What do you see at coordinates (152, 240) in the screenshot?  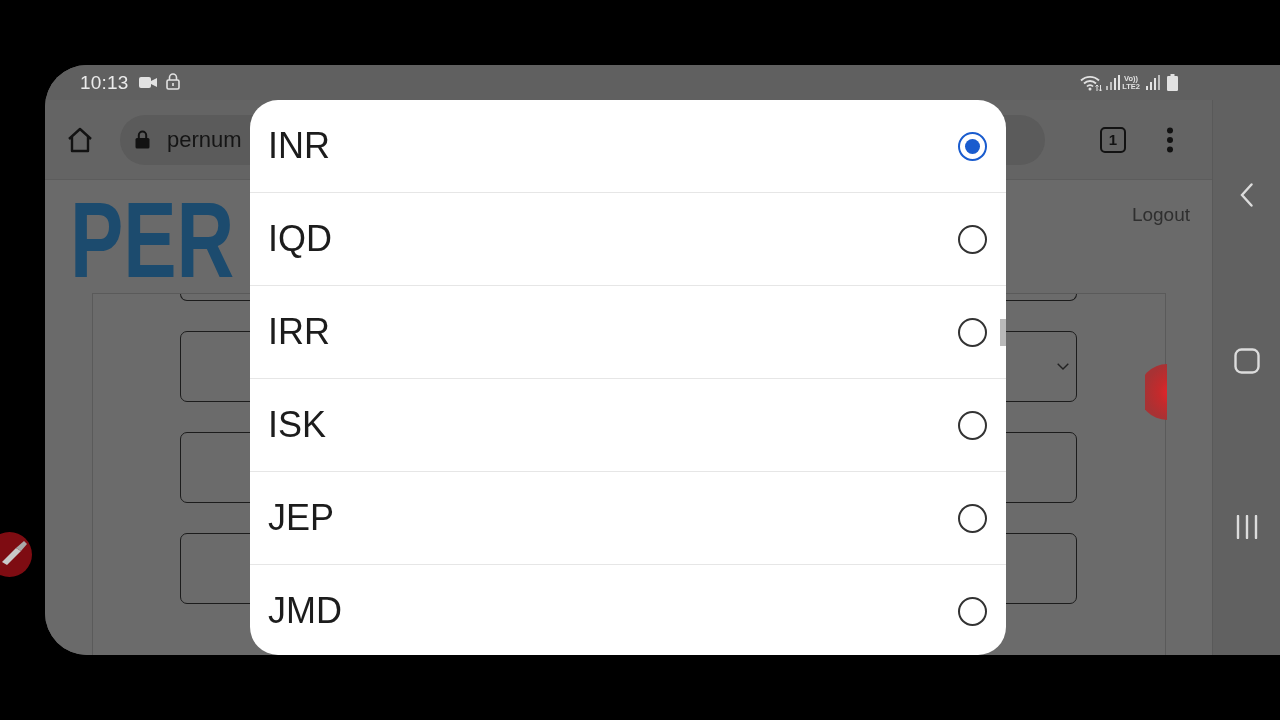 I see `logo: PER` at bounding box center [152, 240].